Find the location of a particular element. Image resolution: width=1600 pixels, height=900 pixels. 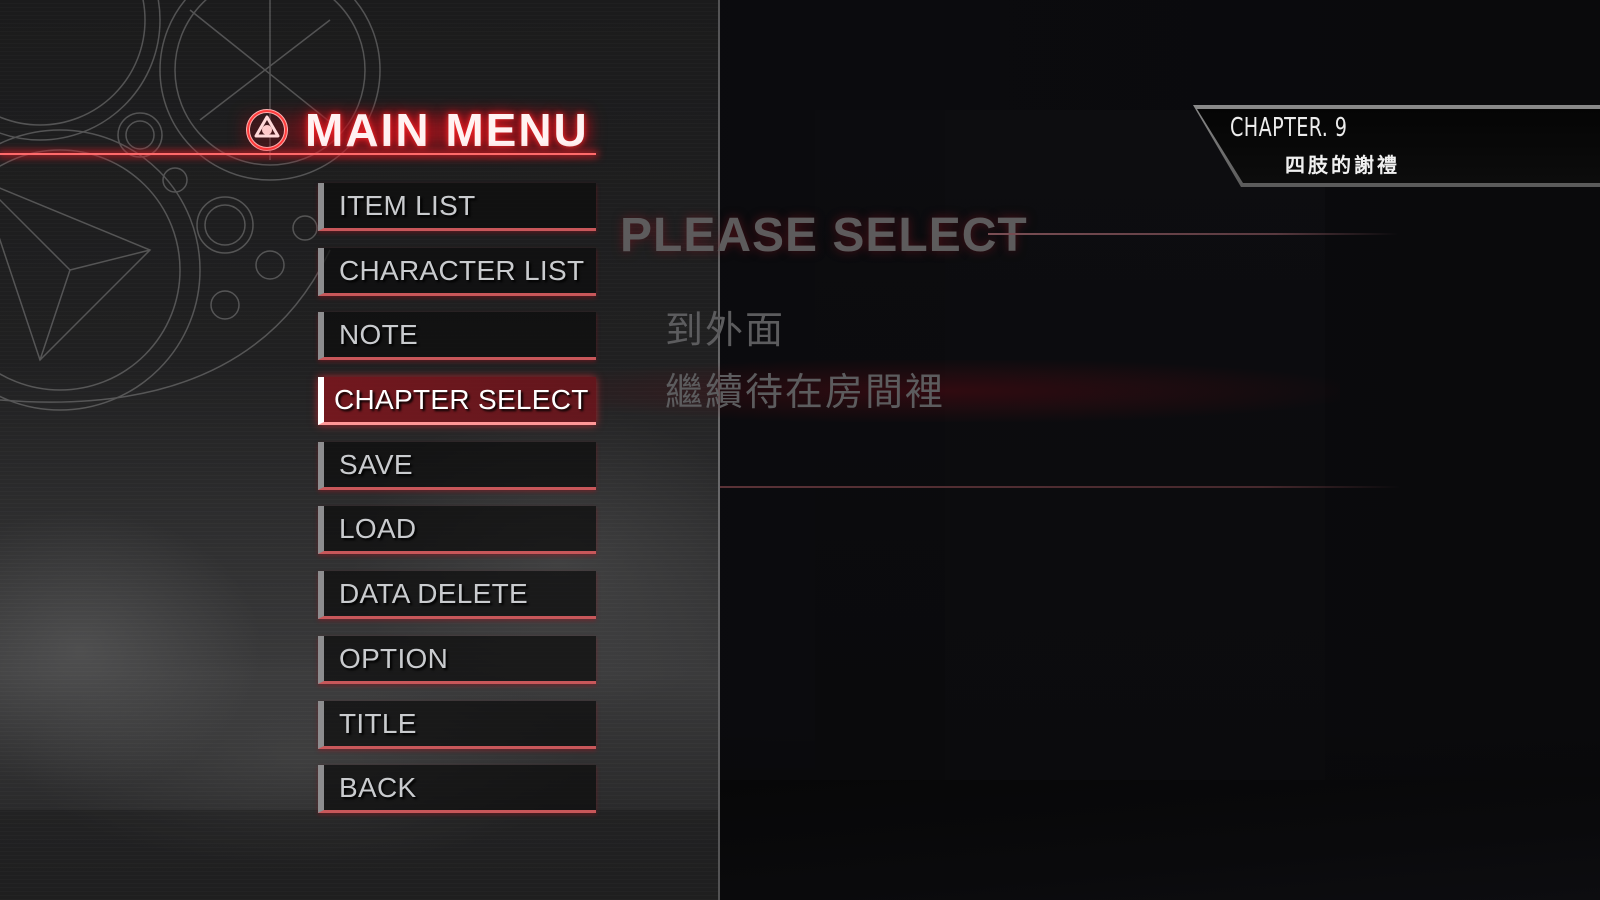

menu-item-label: BACK is located at coordinates (378, 788).